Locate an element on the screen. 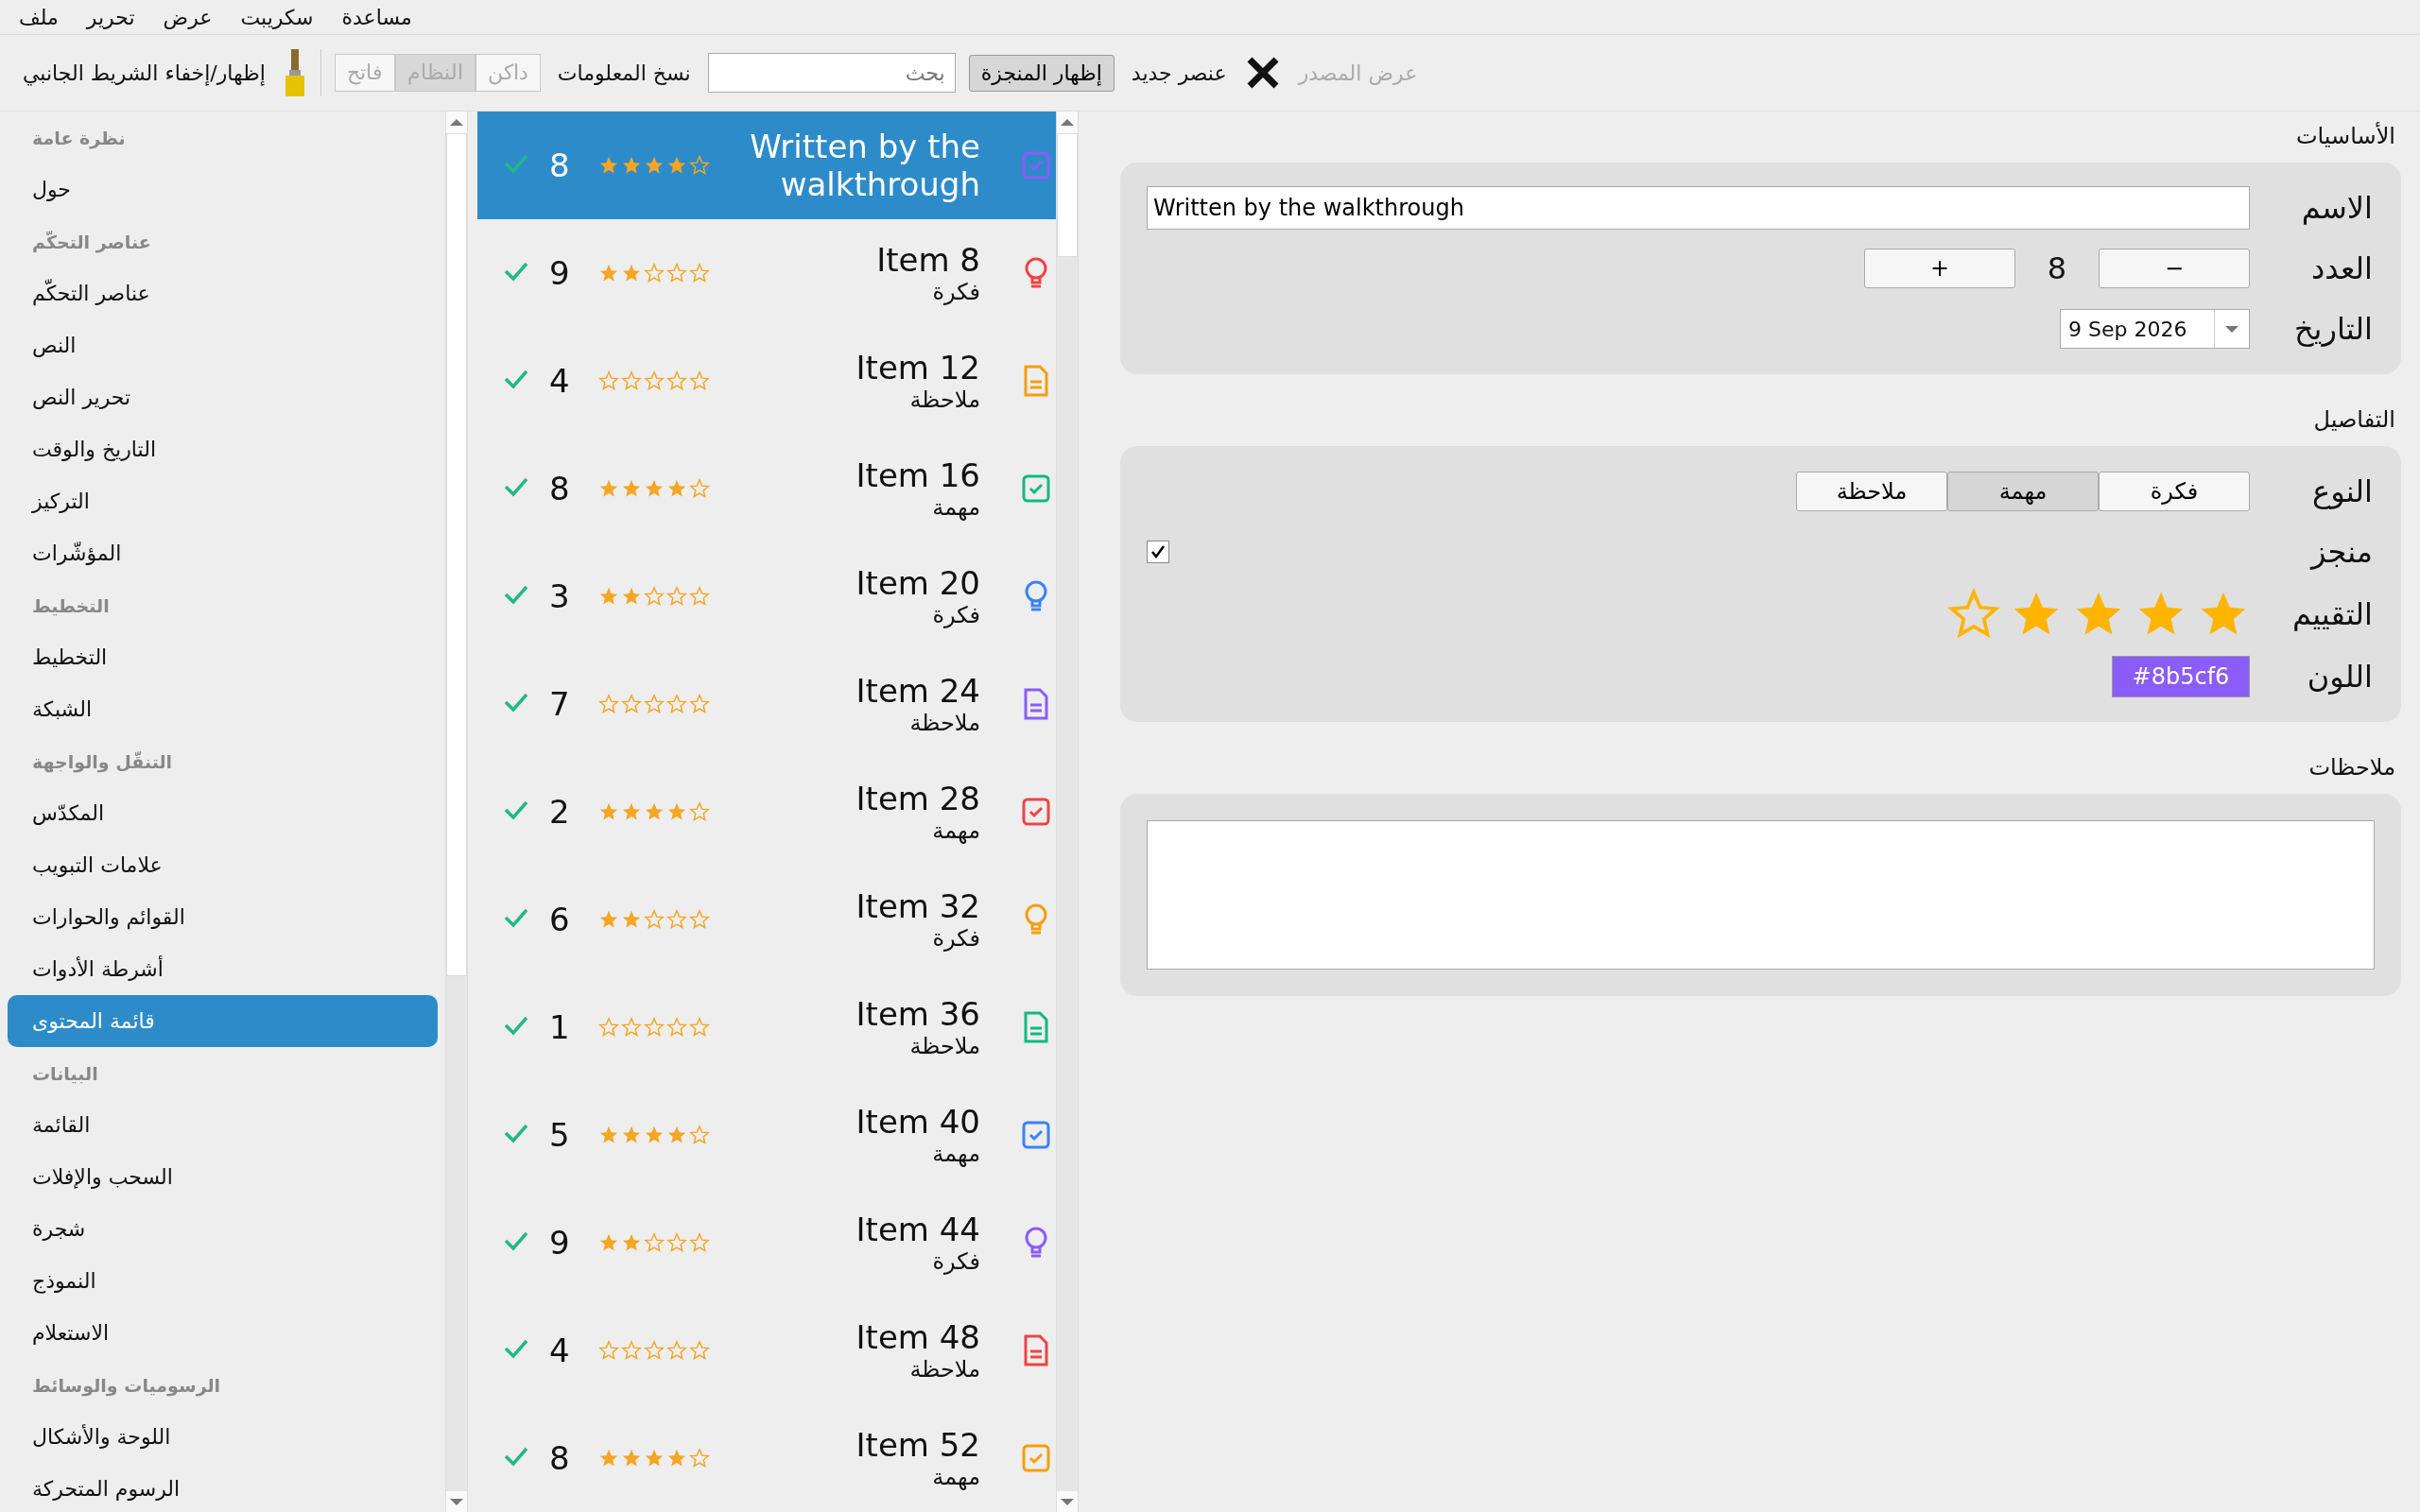 Image resolution: width=2420 pixels, height=1512 pixels. sidebar-item: الاستعلام is located at coordinates (223, 1333).